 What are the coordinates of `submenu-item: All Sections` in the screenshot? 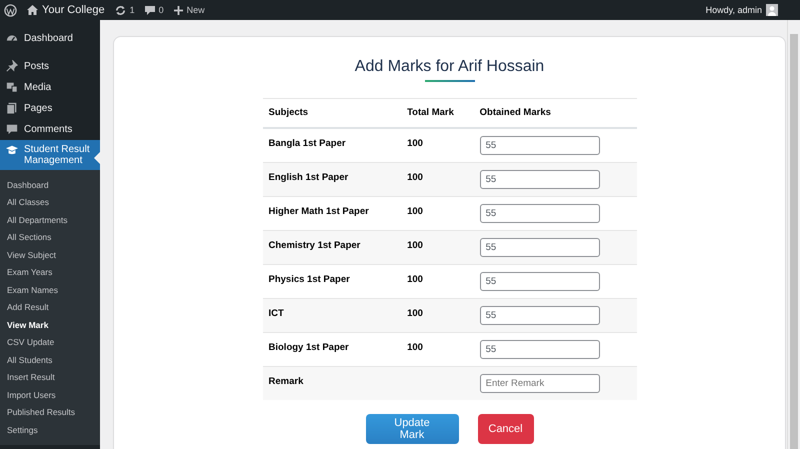 It's located at (50, 237).